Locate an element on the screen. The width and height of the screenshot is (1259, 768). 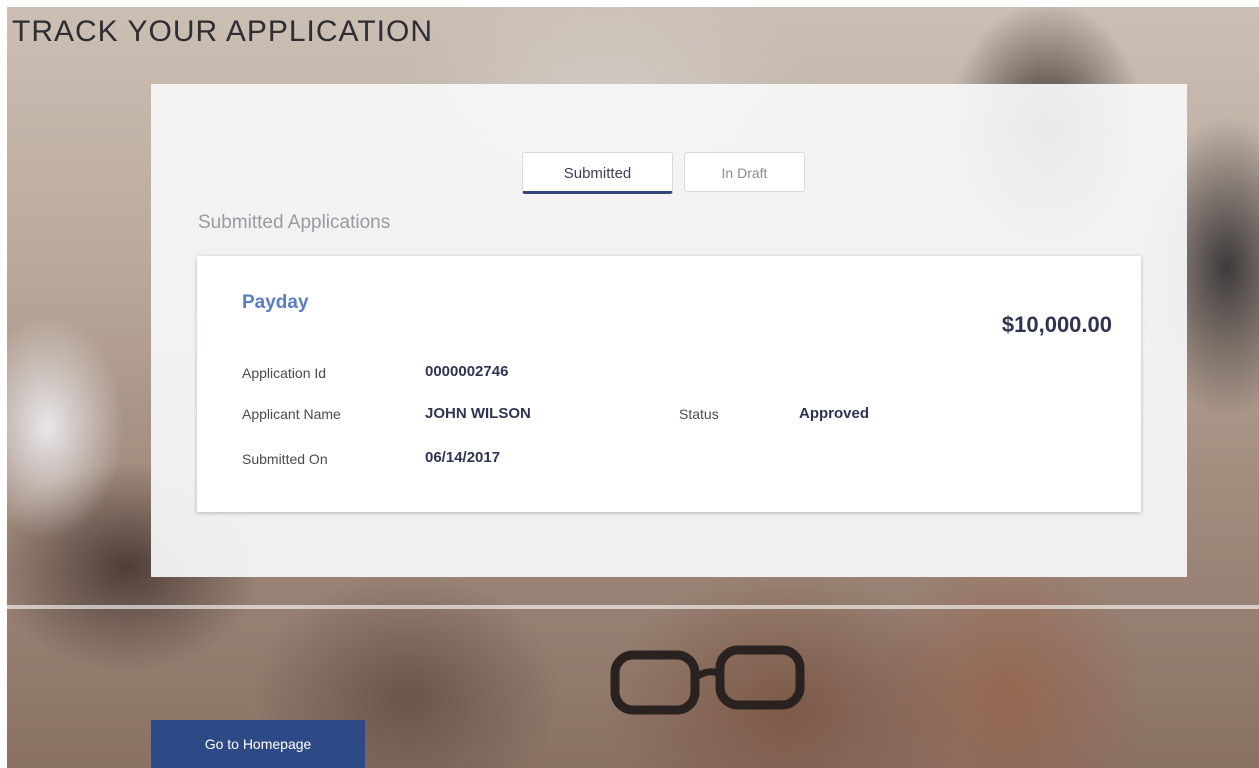
status-label: Status is located at coordinates (699, 414).